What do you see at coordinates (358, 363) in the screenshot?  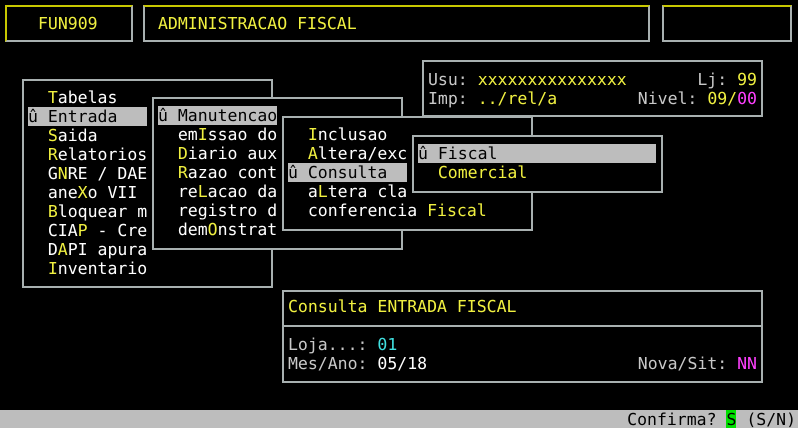 I see `form-field: Mes/Ano: 05/18` at bounding box center [358, 363].